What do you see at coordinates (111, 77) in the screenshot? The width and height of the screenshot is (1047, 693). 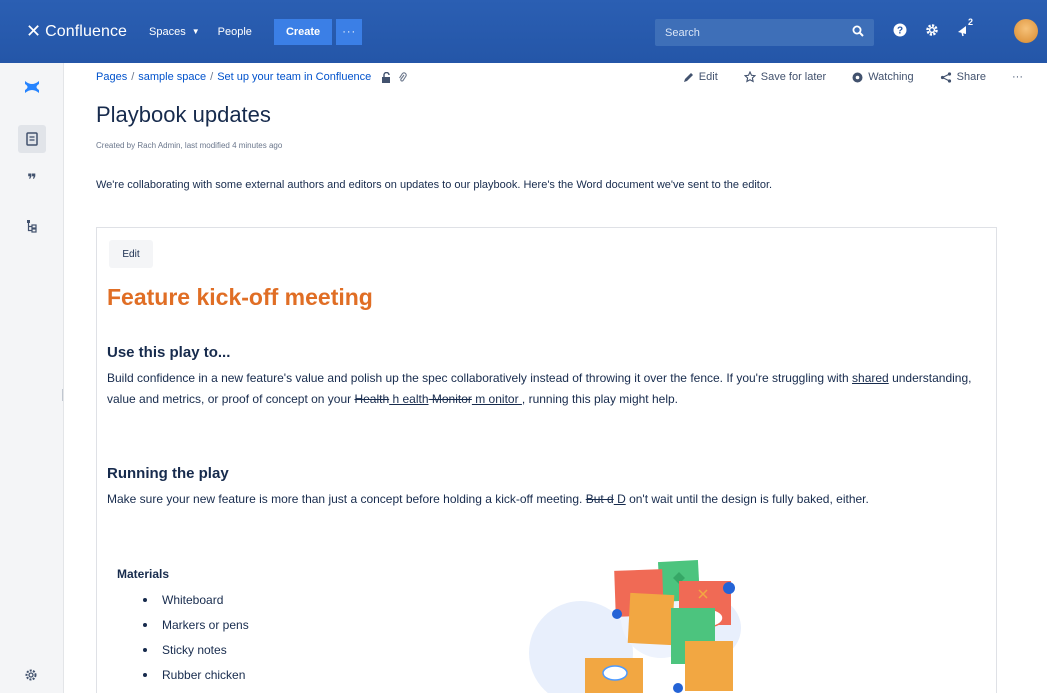 I see `breadcrumb-pages: Pages` at bounding box center [111, 77].